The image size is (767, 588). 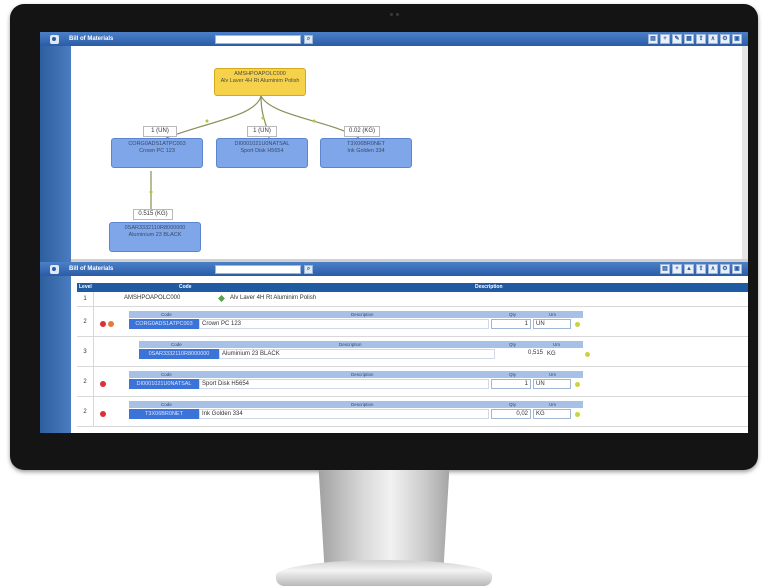 I want to click on bottom-panel-header: Bill of Materials ⌕ ▤ + ▲ ⇪ ∧ ⚙ ▣, so click(x=394, y=269).